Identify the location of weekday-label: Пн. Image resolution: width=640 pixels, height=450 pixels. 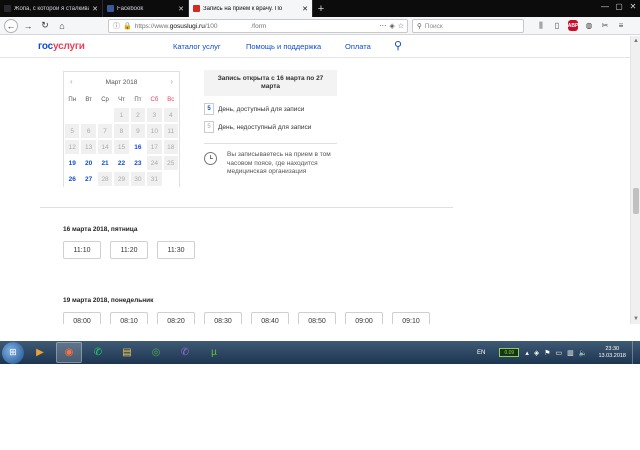
(72, 100).